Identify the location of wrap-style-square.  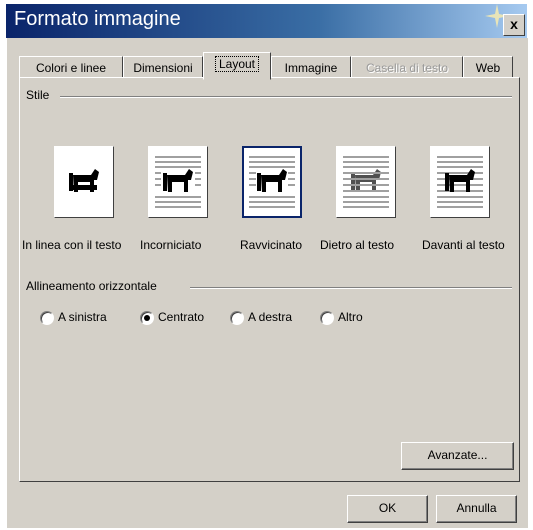
(178, 182).